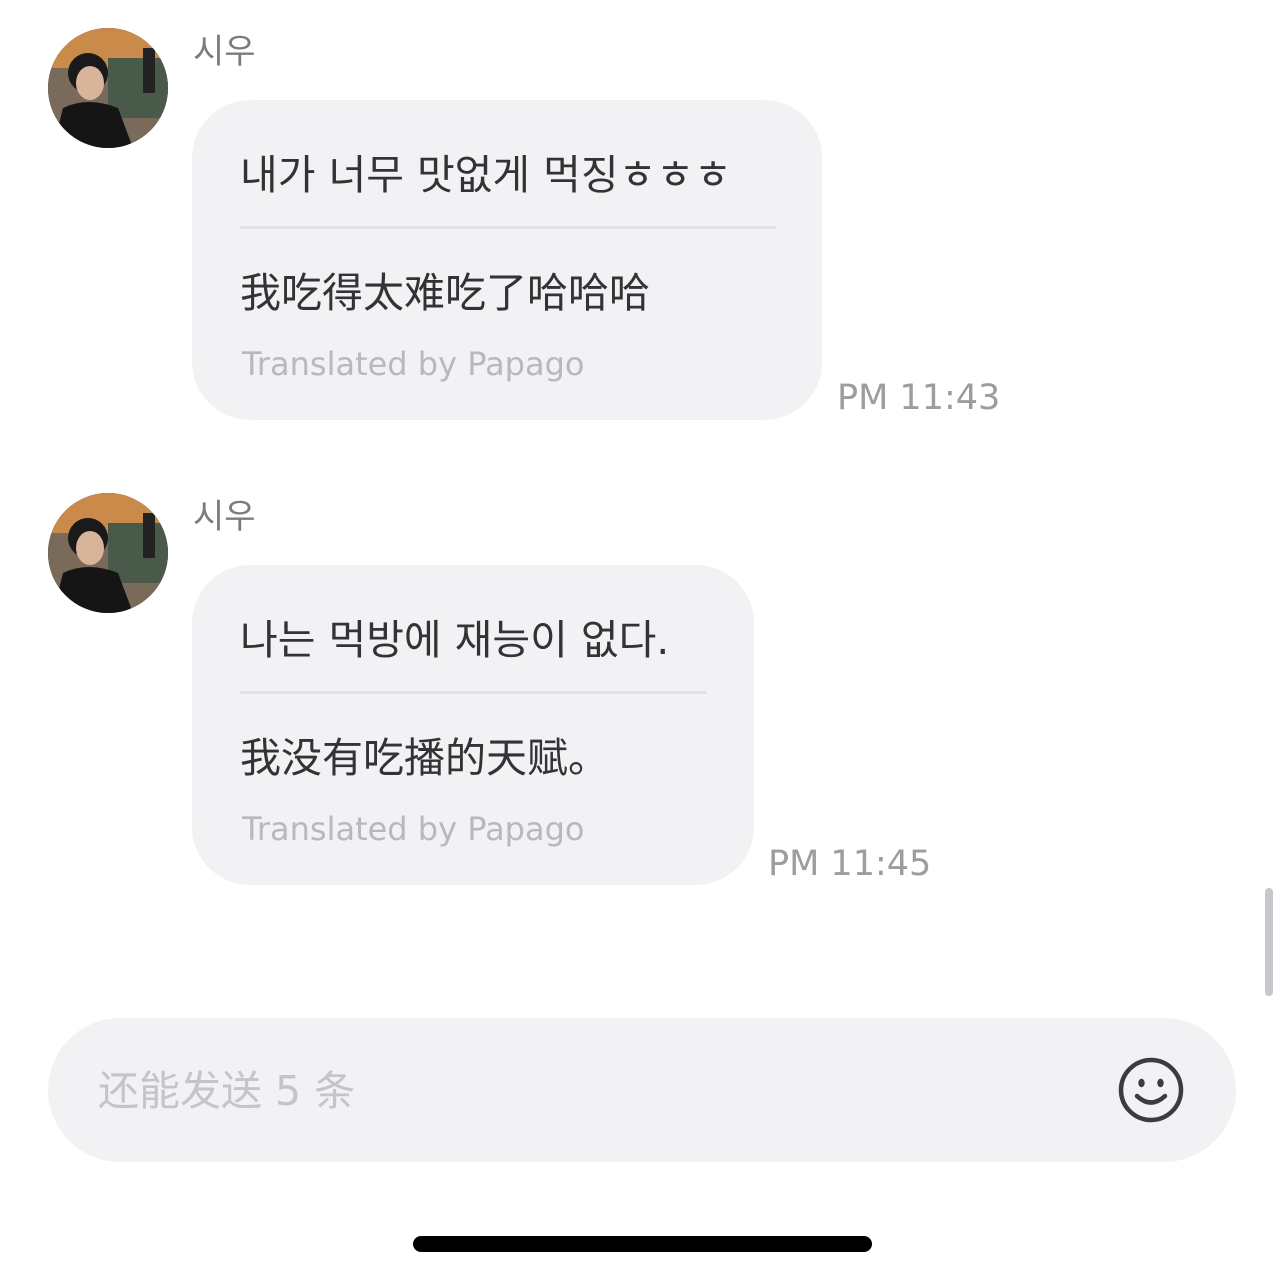 Image resolution: width=1284 pixels, height=1276 pixels. Describe the element at coordinates (642, 1090) in the screenshot. I see `message-input: 还能发送 5 条` at that location.